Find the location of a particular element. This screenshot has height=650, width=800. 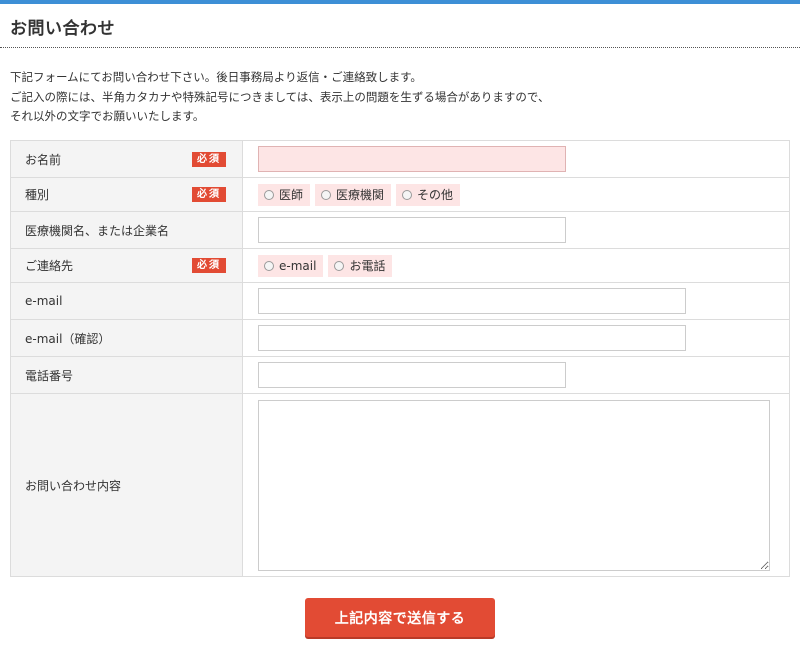

email-label: e-mail is located at coordinates (44, 301).